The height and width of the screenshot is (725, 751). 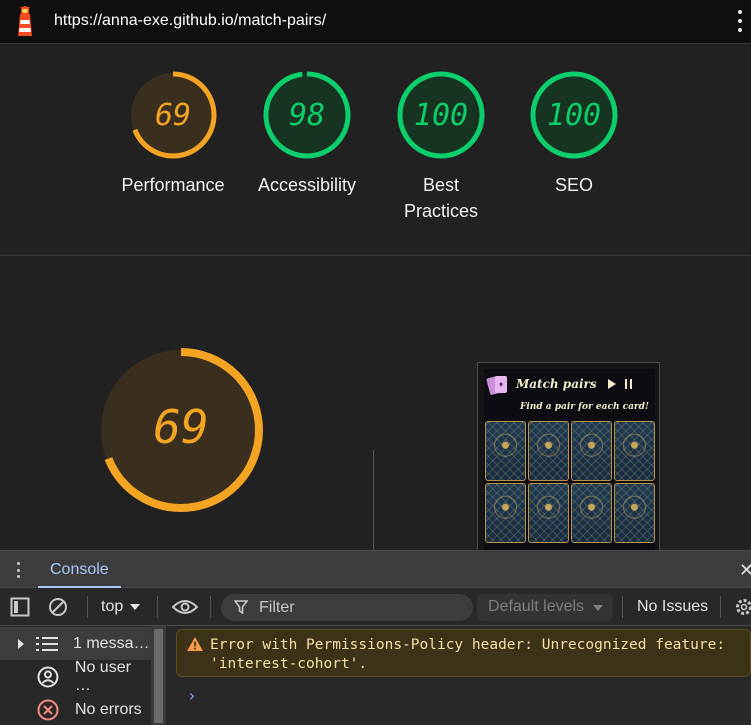 What do you see at coordinates (48, 676) in the screenshot?
I see `user-icon` at bounding box center [48, 676].